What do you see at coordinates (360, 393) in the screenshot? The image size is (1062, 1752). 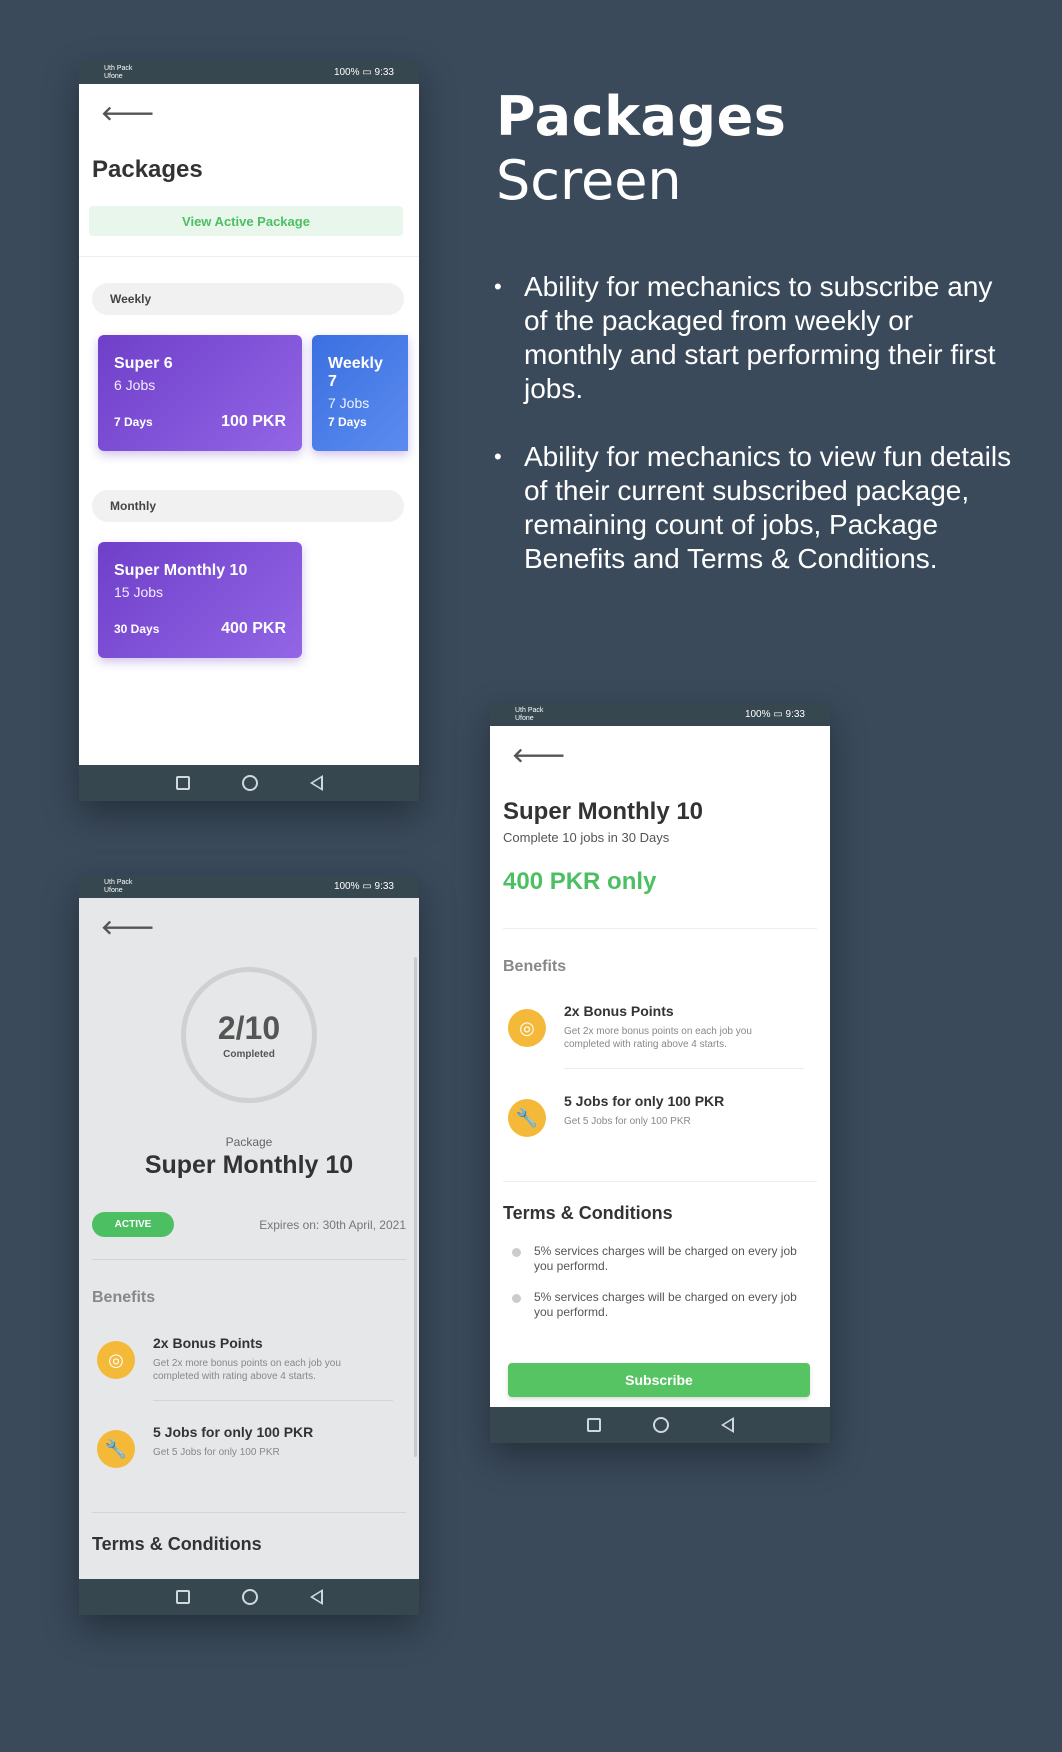 I see `package-card-weekly-7: Weekly 7 7 Jobs 7 Days` at bounding box center [360, 393].